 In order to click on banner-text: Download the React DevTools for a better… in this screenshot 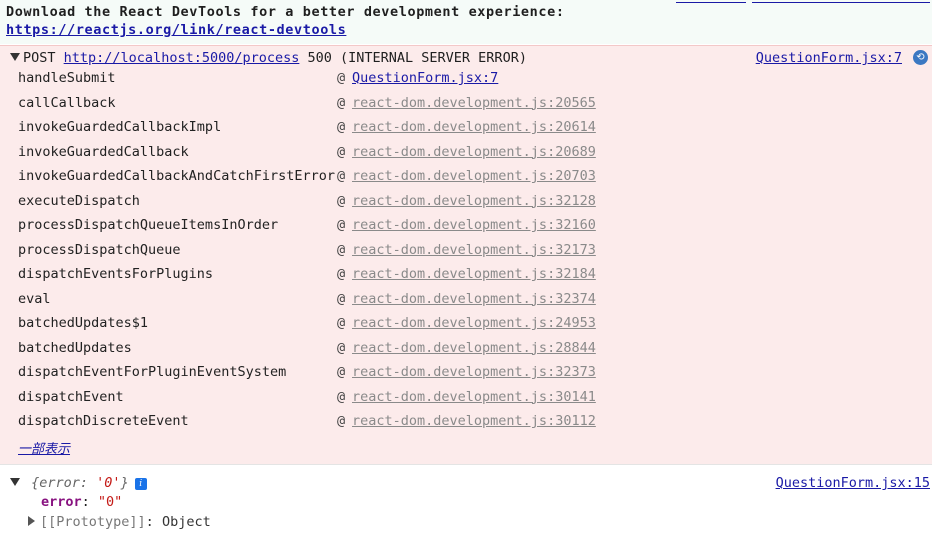, I will do `click(285, 12)`.